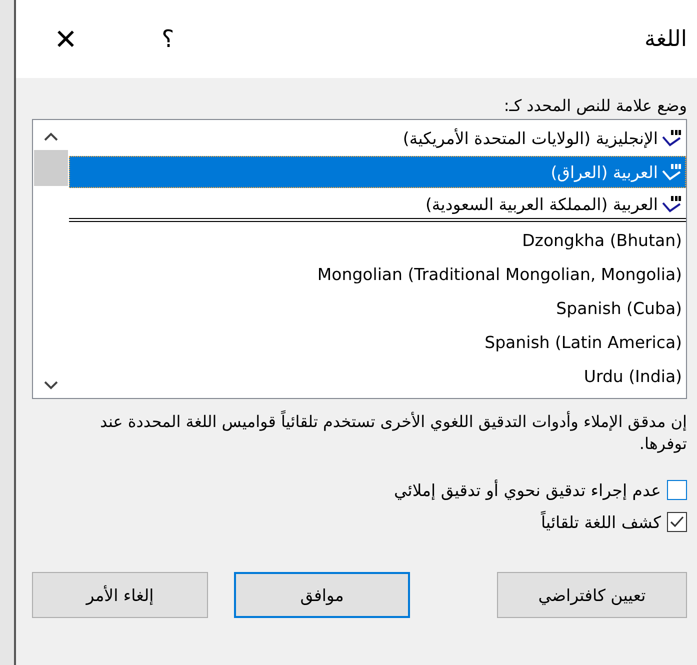  Describe the element at coordinates (51, 385) in the screenshot. I see `scroll-down-icon` at that location.